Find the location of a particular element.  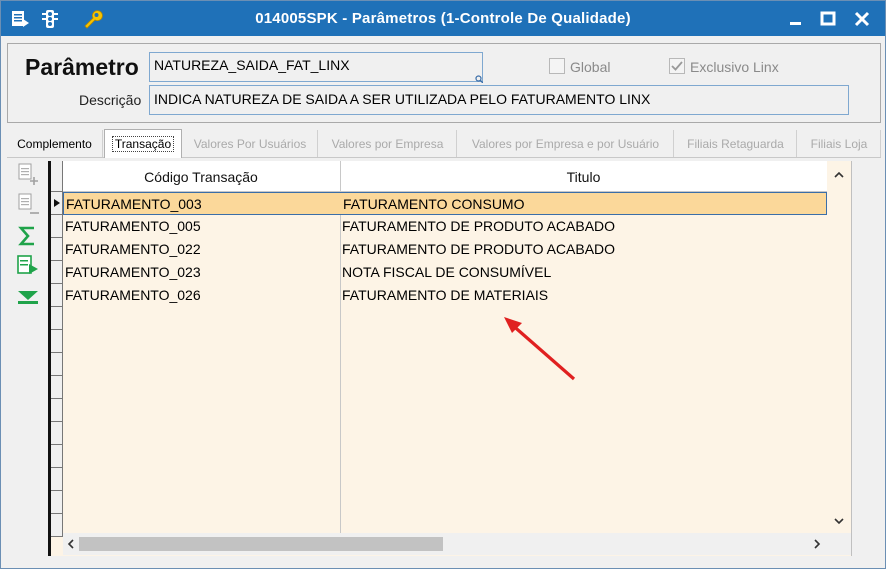

row-indicator-column is located at coordinates (57, 349).